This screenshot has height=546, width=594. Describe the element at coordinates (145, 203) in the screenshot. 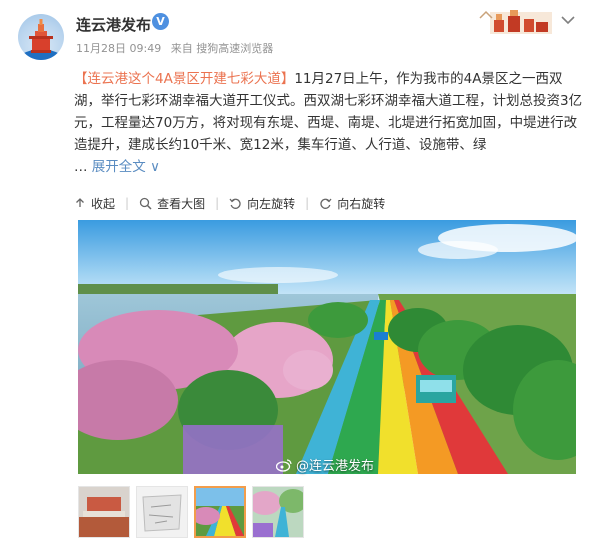

I see `zoom-icon` at that location.